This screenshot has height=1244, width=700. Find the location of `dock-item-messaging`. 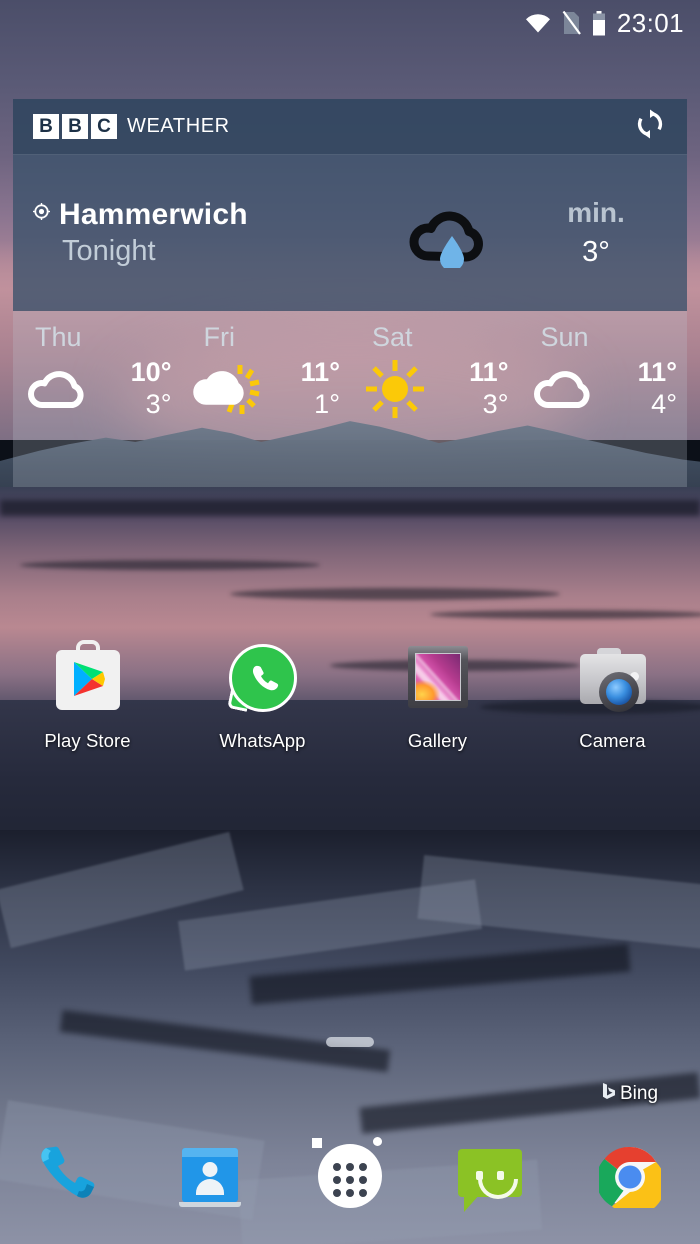

dock-item-messaging is located at coordinates (490, 1176).